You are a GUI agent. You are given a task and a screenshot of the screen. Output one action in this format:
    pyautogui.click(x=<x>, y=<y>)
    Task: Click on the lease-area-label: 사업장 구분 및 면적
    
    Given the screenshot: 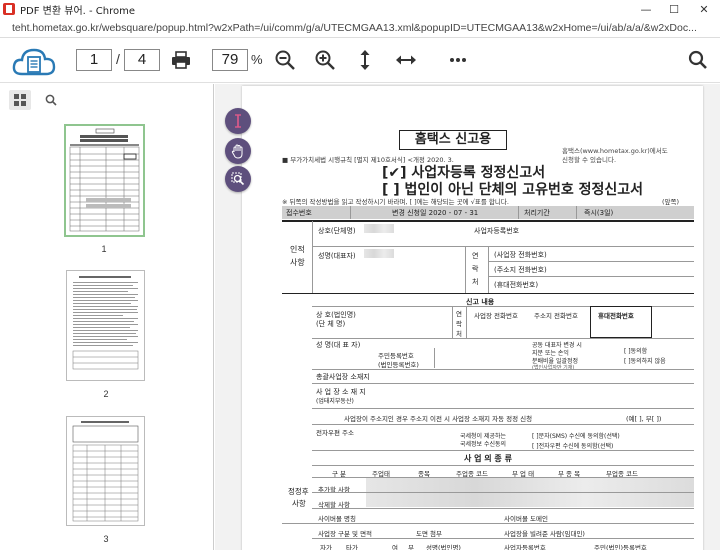 What is the action you would take?
    pyautogui.click(x=345, y=534)
    